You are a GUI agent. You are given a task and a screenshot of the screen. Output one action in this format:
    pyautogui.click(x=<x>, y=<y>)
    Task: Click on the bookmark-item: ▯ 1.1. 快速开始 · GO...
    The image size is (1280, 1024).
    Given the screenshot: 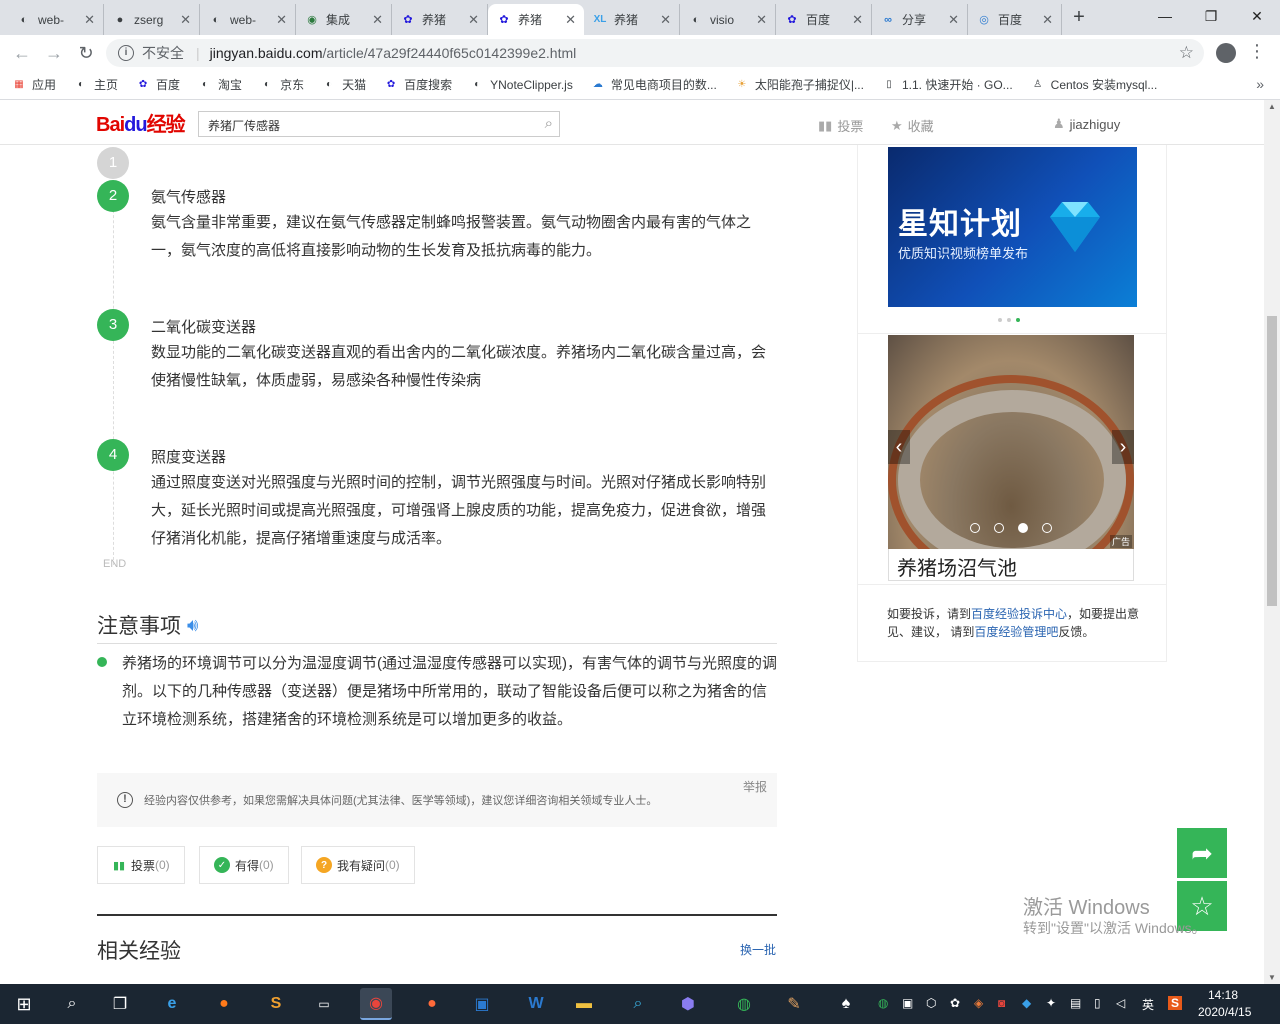 What is the action you would take?
    pyautogui.click(x=947, y=84)
    